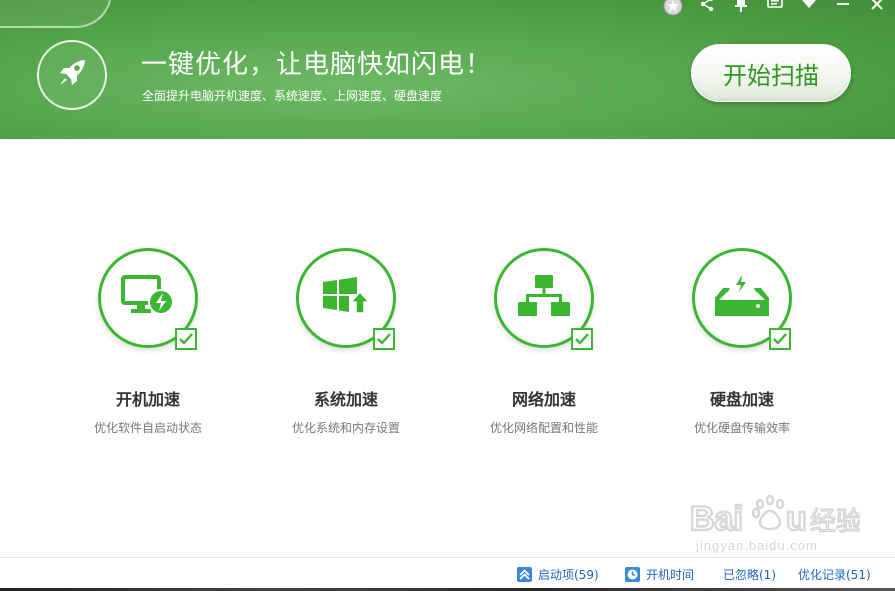 This screenshot has width=895, height=591. What do you see at coordinates (776, 524) in the screenshot?
I see `baidu-jingyan-watermark: Bai u 经验 jingyan.baidu.com` at bounding box center [776, 524].